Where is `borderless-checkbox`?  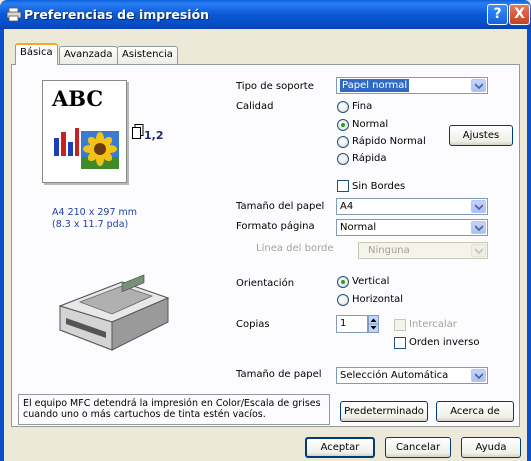 borderless-checkbox is located at coordinates (343, 186).